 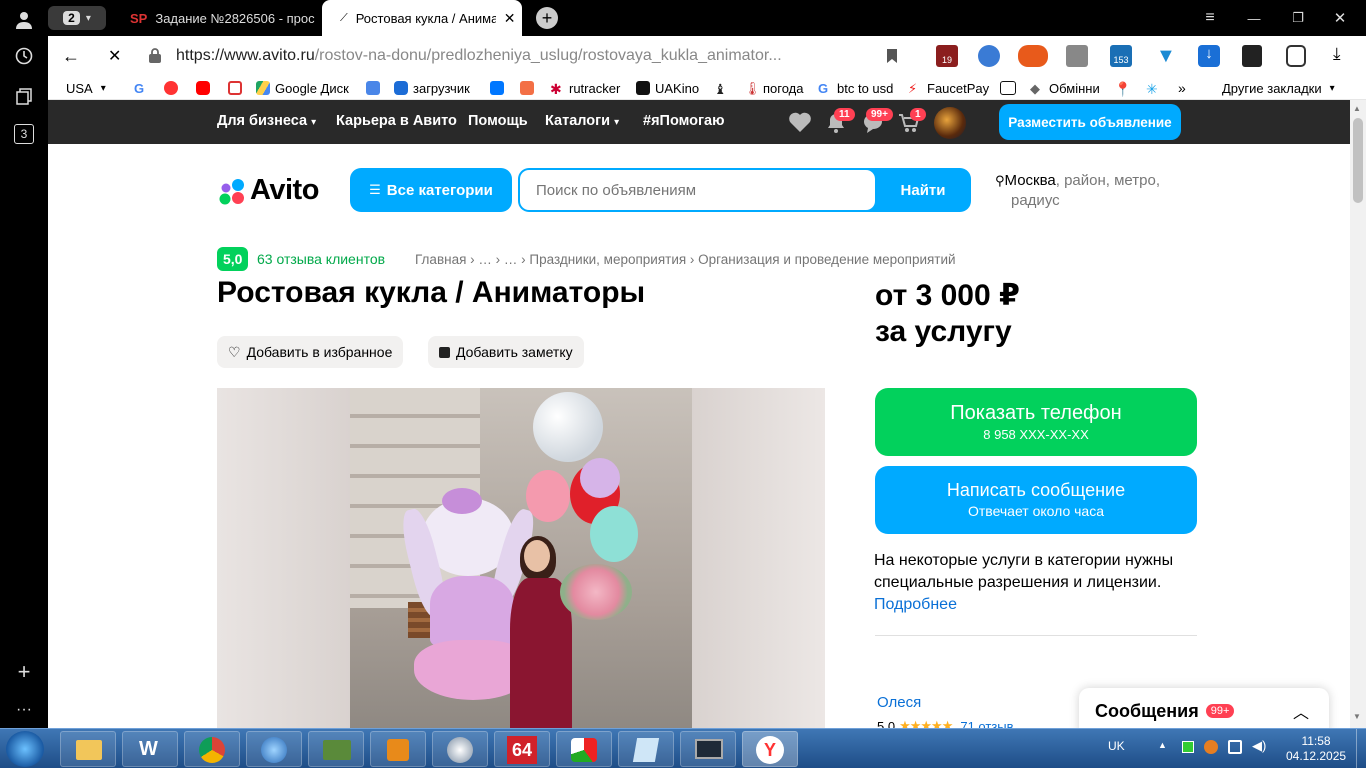 What do you see at coordinates (547, 18) in the screenshot?
I see `new-tab-button: +` at bounding box center [547, 18].